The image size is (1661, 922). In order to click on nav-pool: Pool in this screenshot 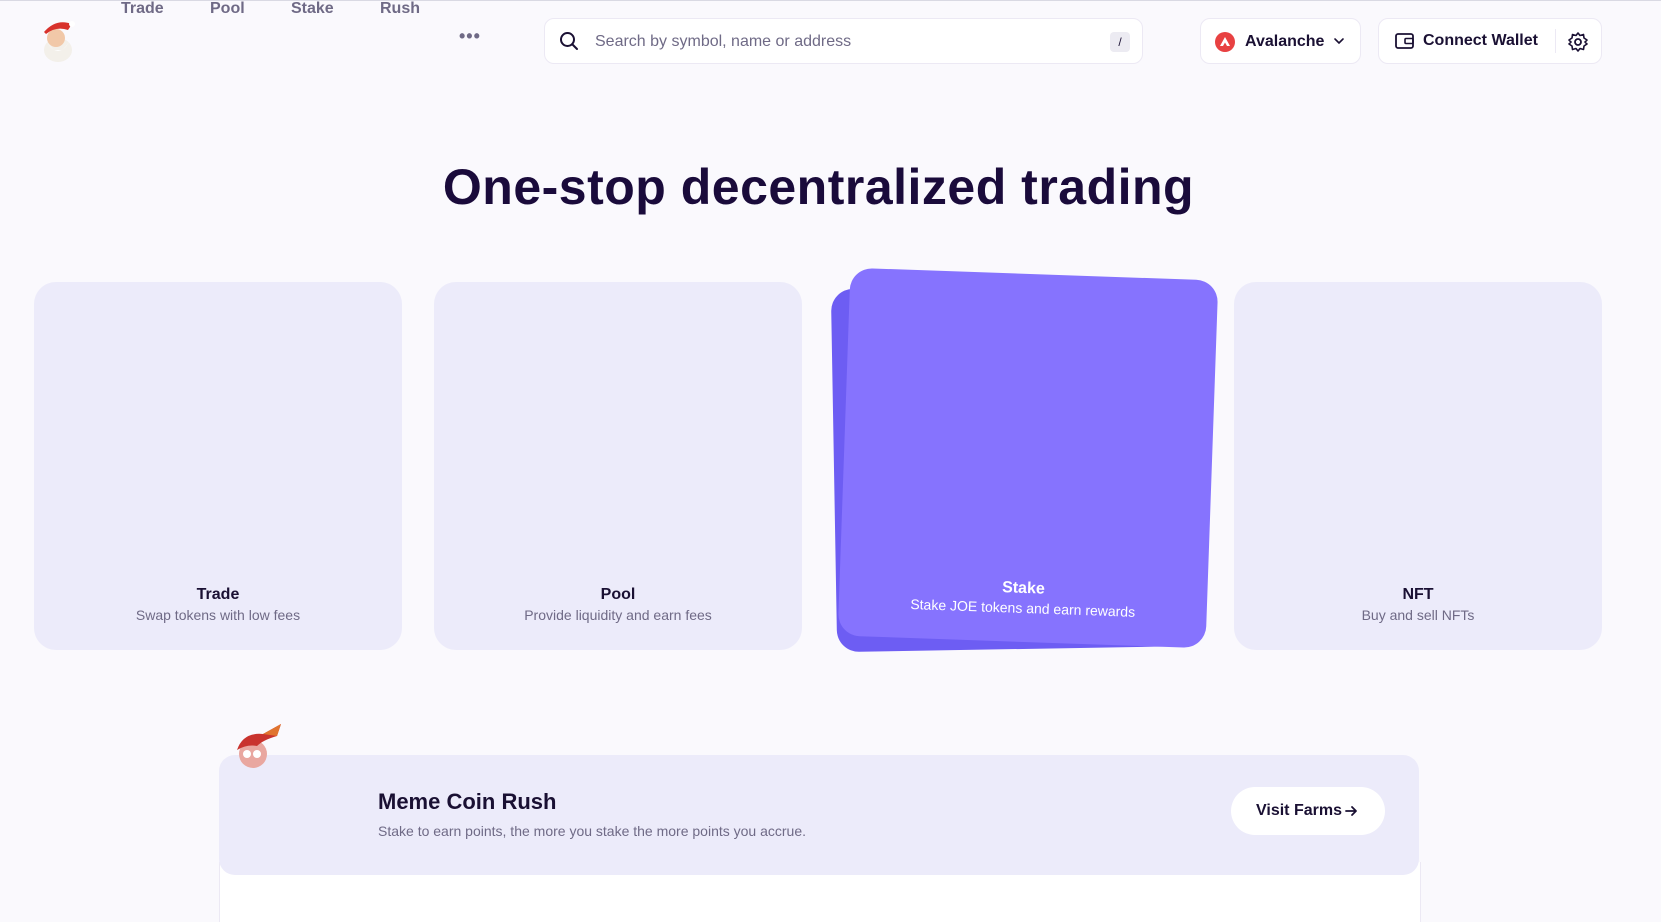, I will do `click(227, 9)`.